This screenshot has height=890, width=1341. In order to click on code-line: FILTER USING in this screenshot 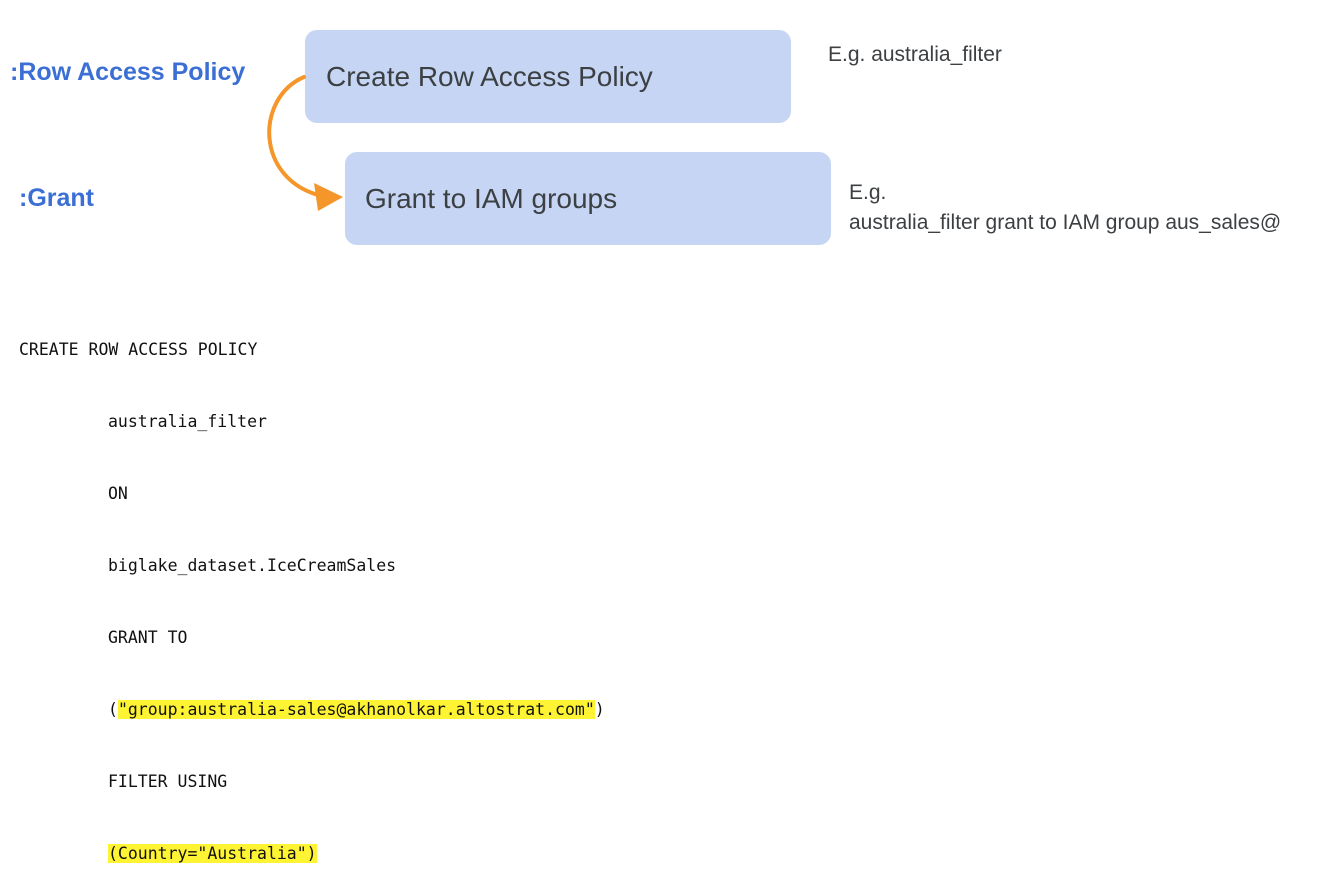, I will do `click(168, 781)`.